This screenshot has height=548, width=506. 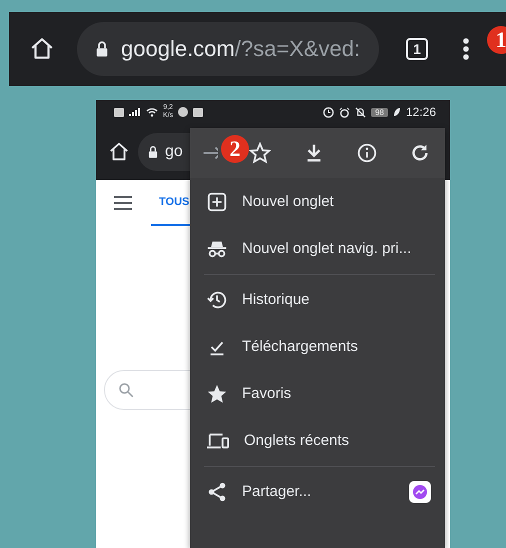 What do you see at coordinates (126, 390) in the screenshot?
I see `search-icon` at bounding box center [126, 390].